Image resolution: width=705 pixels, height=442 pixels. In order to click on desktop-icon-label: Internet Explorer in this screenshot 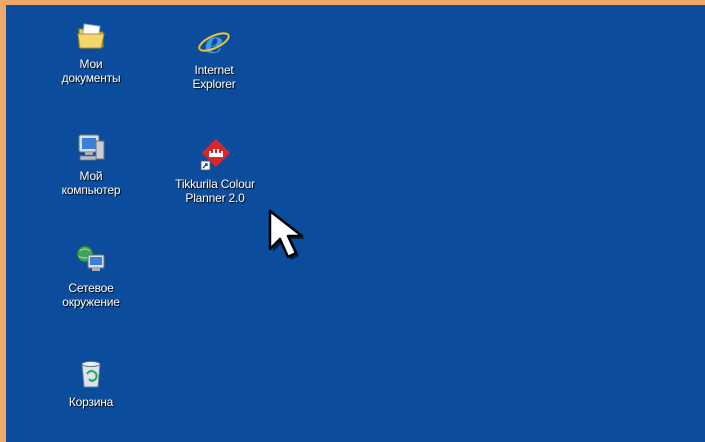, I will do `click(214, 77)`.